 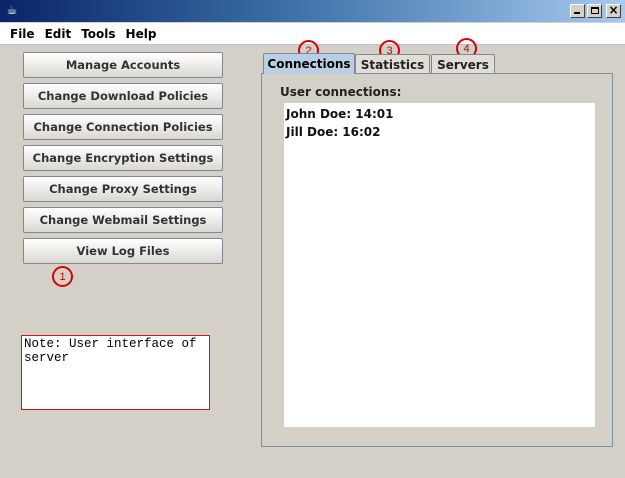 I want to click on note-text: Note: User interface of server, so click(x=115, y=372).